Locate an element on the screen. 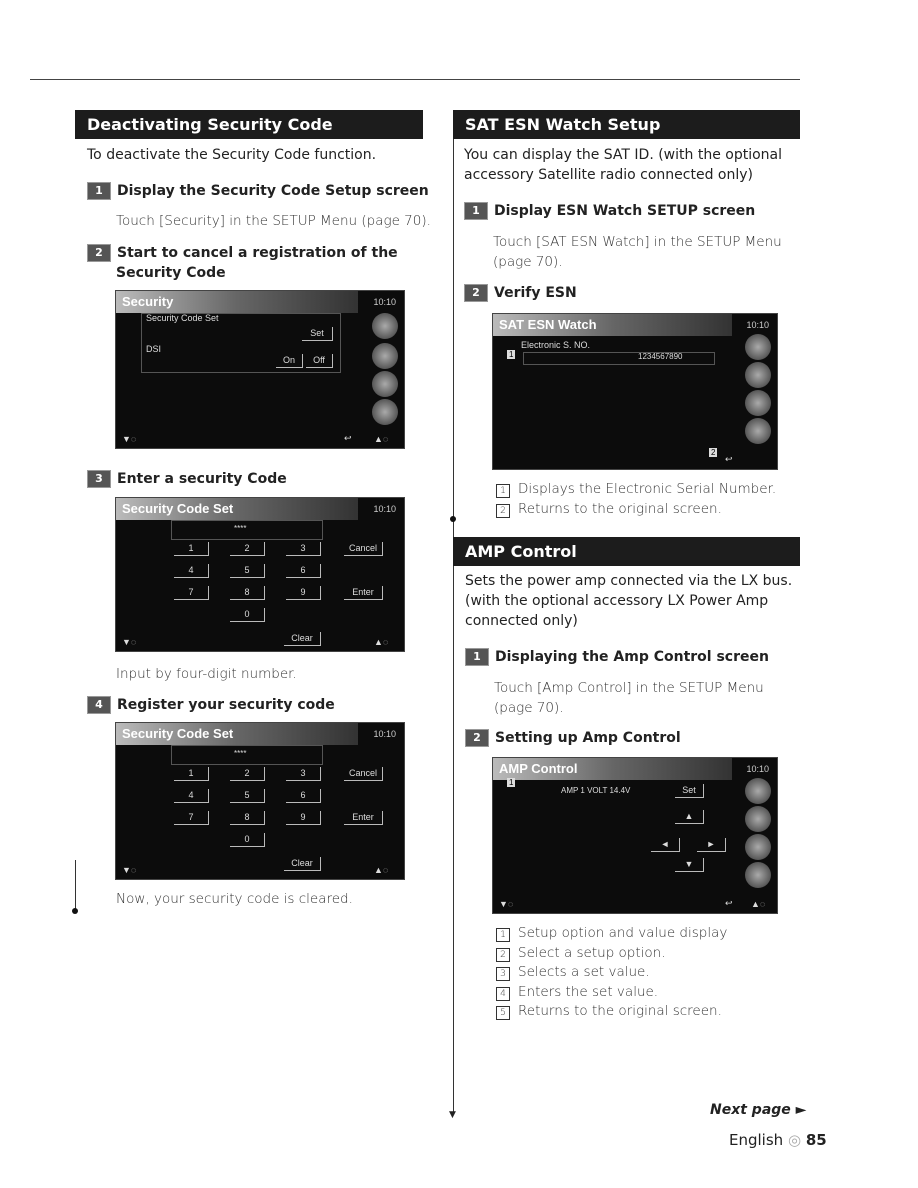 The height and width of the screenshot is (1188, 918). divider-line is located at coordinates (75, 885).